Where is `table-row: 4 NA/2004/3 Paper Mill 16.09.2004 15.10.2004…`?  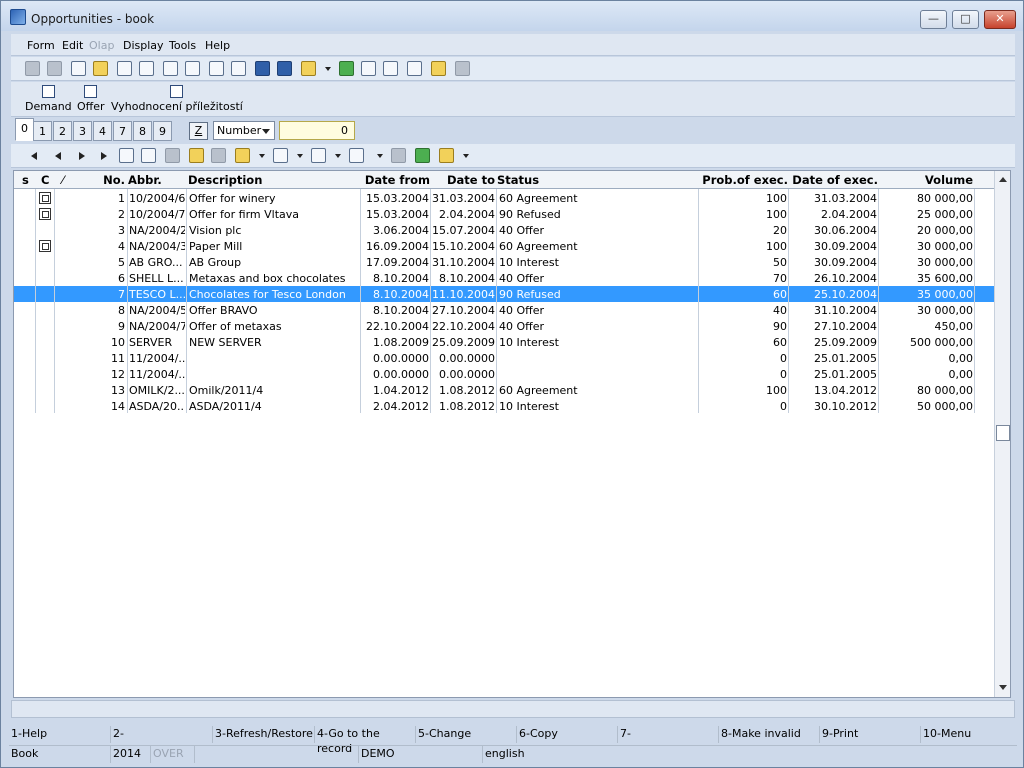 table-row: 4 NA/2004/3 Paper Mill 16.09.2004 15.10.2004… is located at coordinates (504, 246).